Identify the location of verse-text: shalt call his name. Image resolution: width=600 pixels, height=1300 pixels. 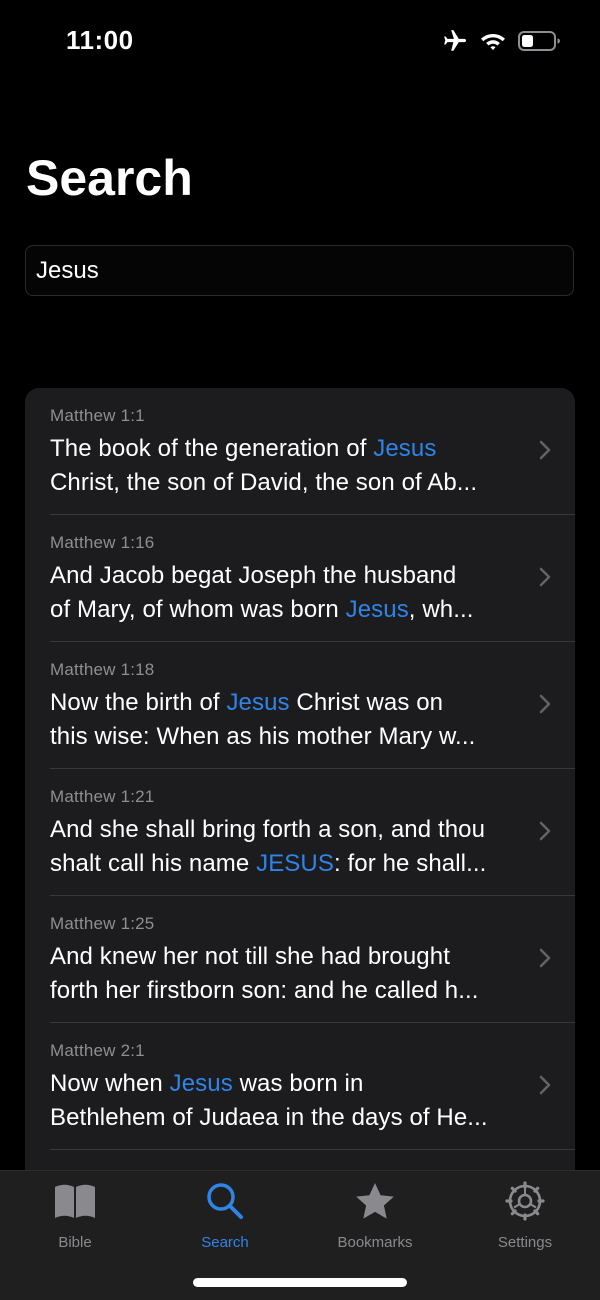
(153, 863).